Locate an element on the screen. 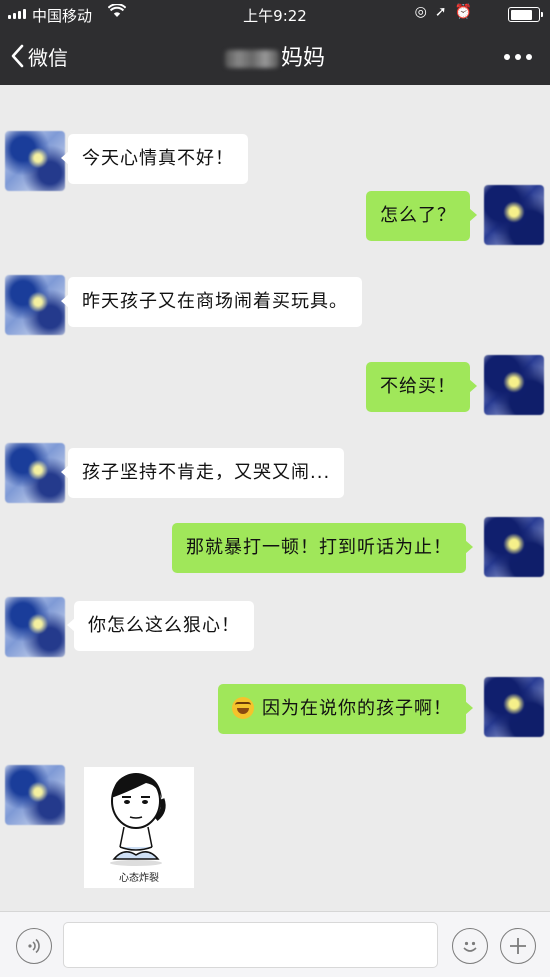  sticker-image: 心态炸裂 is located at coordinates (139, 827).